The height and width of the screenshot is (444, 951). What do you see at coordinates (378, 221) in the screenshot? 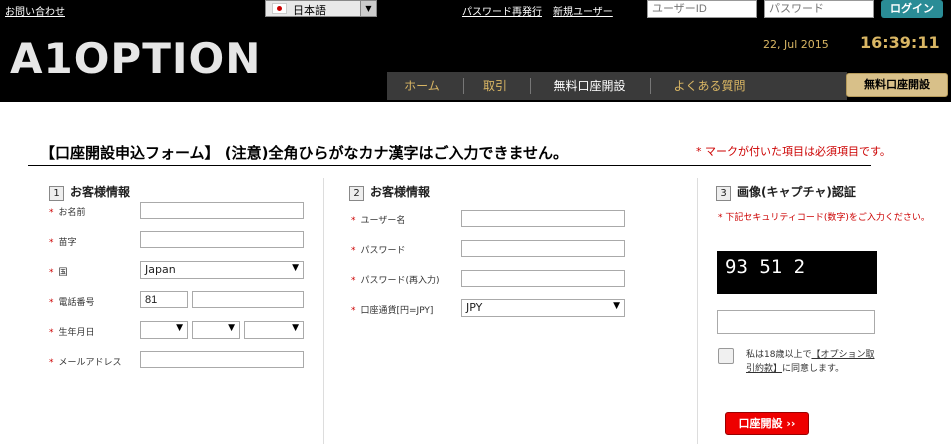
I see `username-label: * ユーザー名` at bounding box center [378, 221].